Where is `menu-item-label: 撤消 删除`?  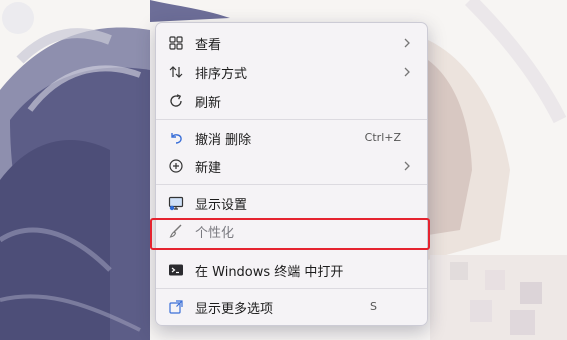
menu-item-label: 撤消 删除 is located at coordinates (223, 140).